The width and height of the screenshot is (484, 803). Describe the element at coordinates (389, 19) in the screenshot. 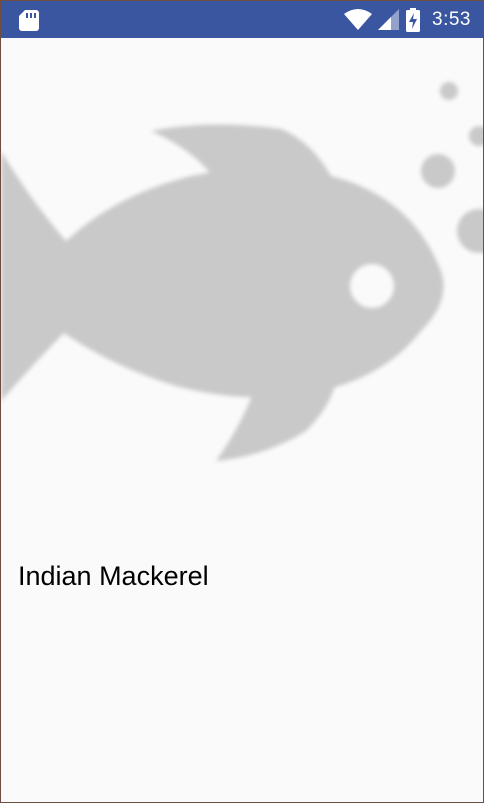

I see `cell-signal-icon` at that location.